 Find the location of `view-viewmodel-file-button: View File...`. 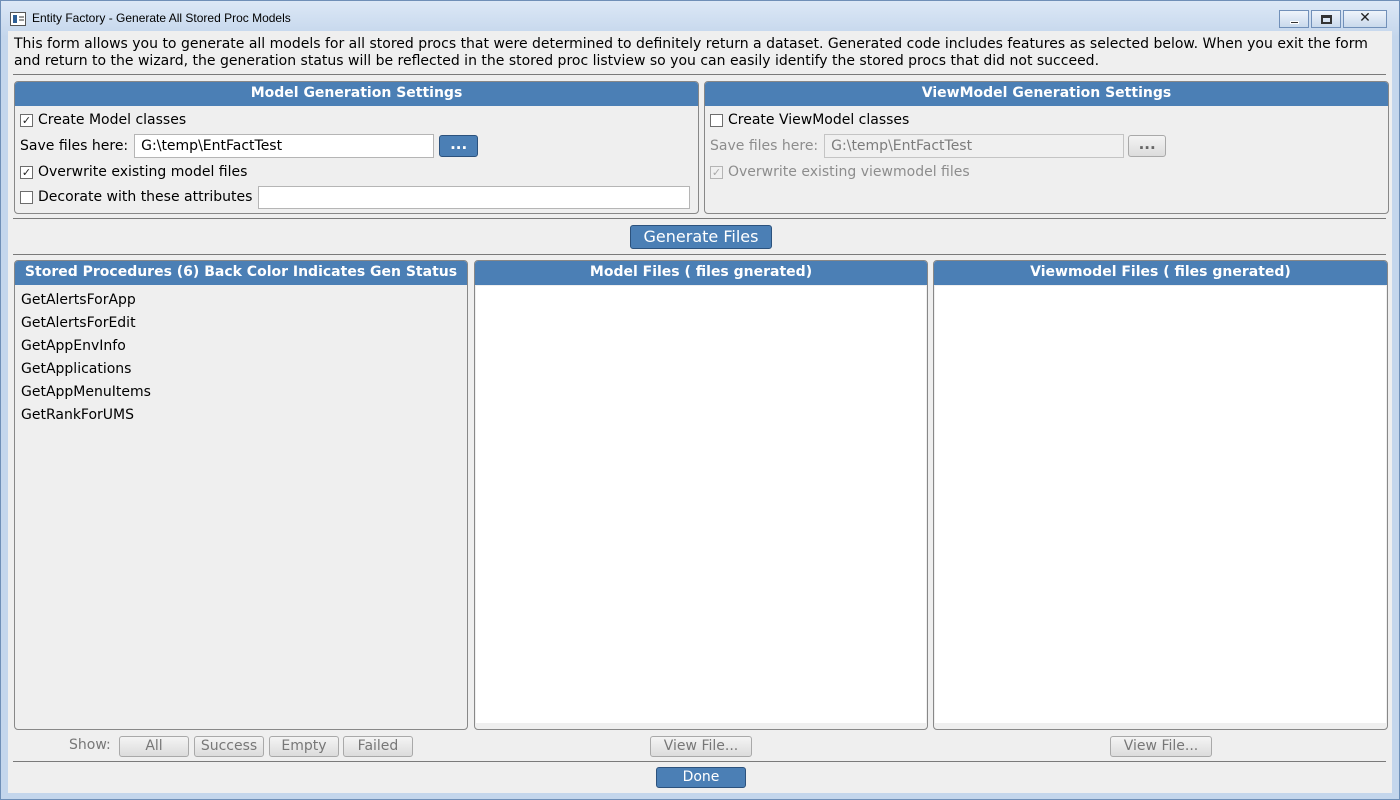

view-viewmodel-file-button: View File... is located at coordinates (1161, 746).